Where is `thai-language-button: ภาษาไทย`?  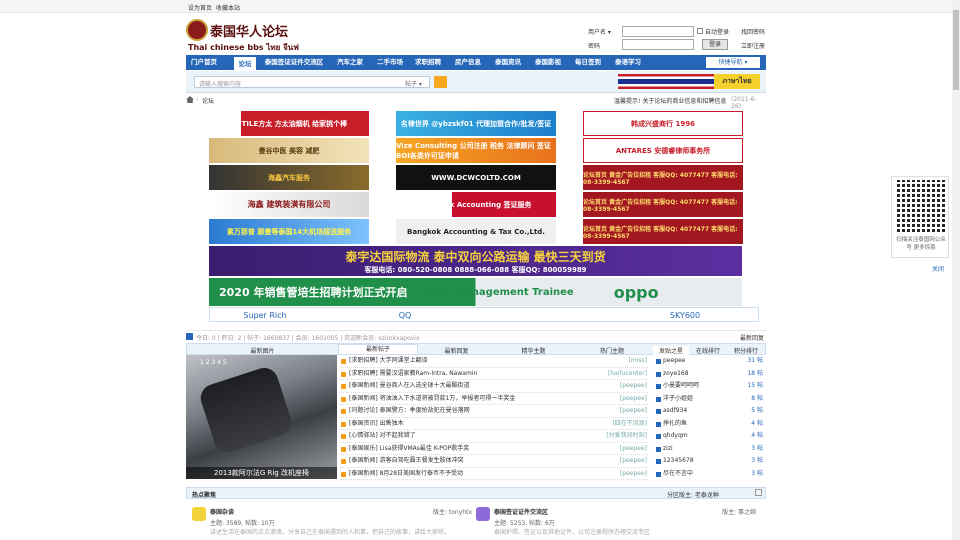 thai-language-button: ภาษาไทย is located at coordinates (737, 81).